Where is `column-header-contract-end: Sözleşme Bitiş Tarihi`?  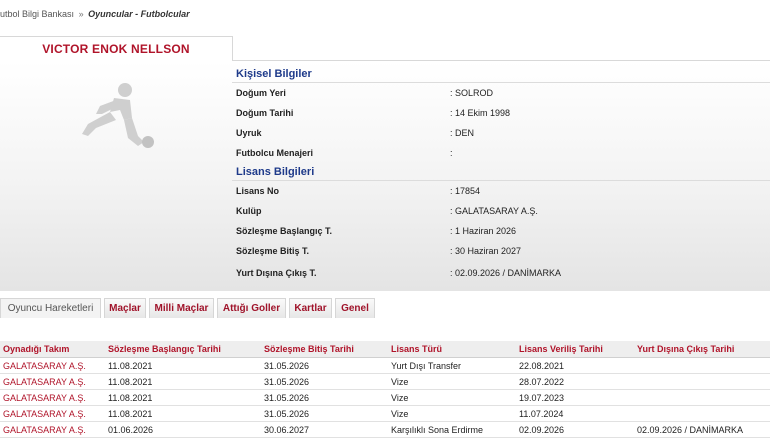 column-header-contract-end: Sözleşme Bitiş Tarihi is located at coordinates (324, 349).